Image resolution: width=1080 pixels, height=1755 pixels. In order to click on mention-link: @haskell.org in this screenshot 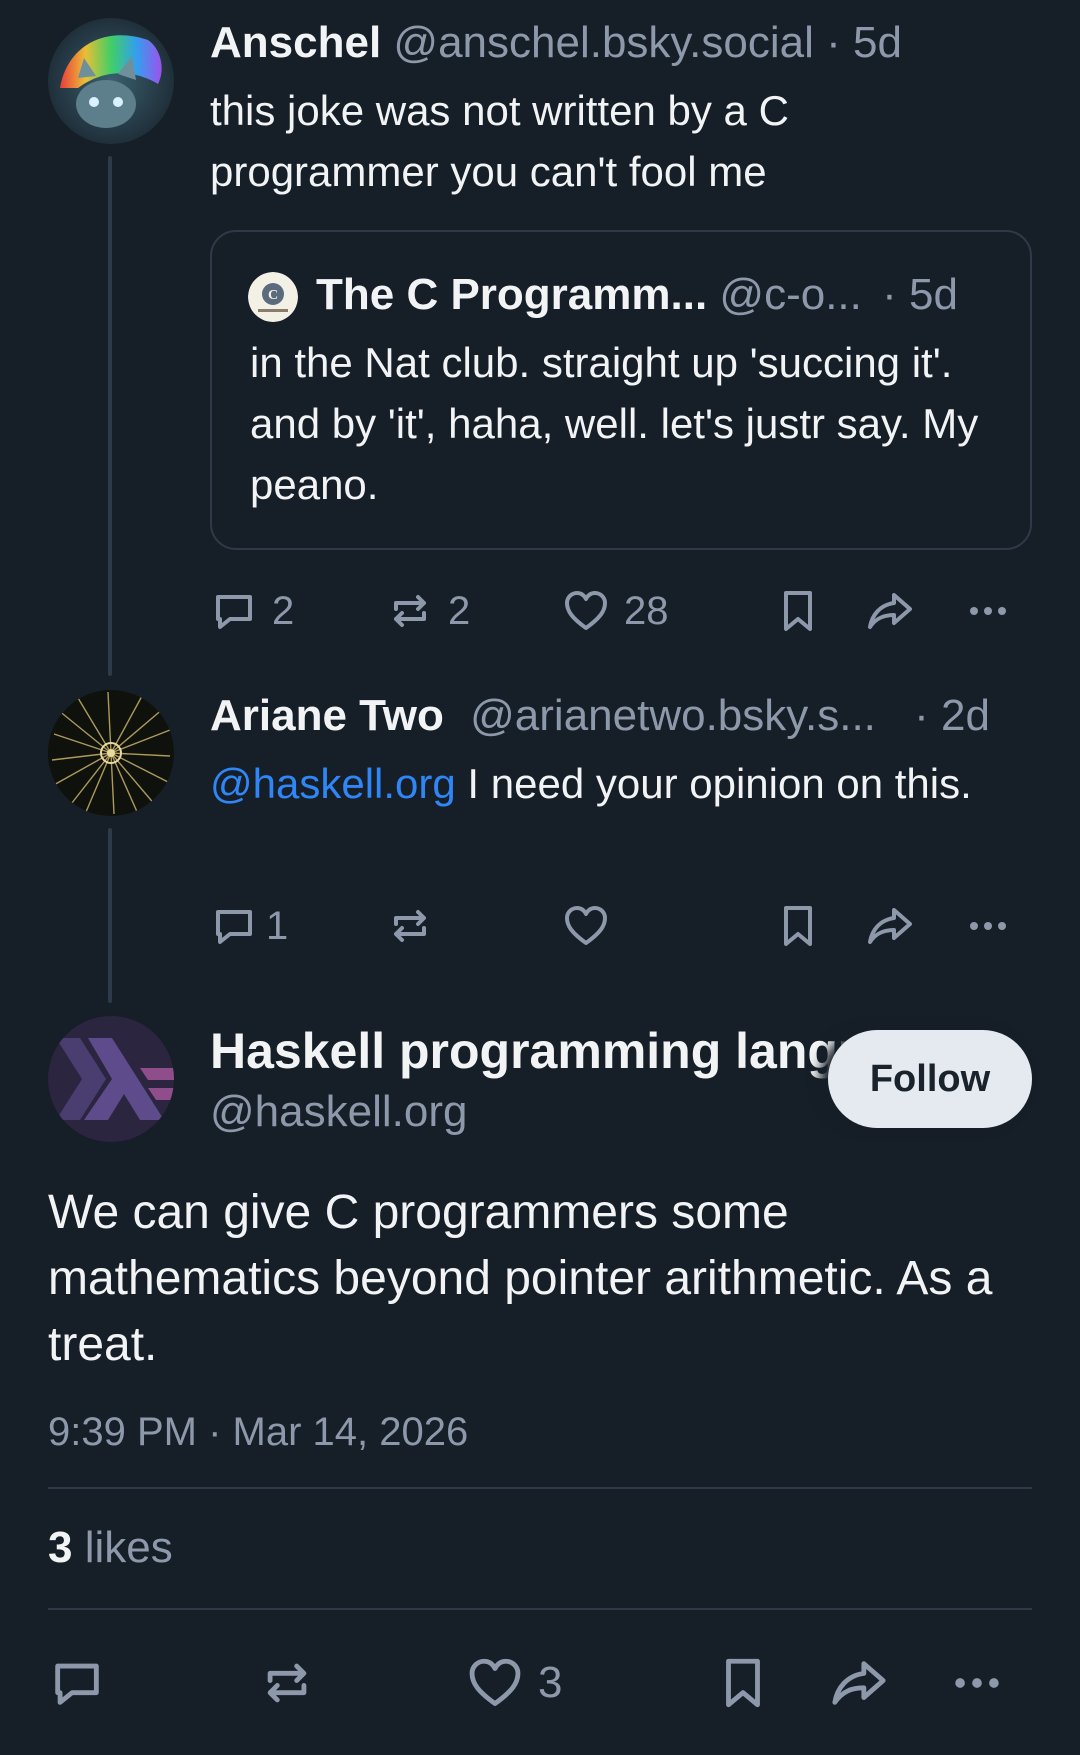, I will do `click(333, 783)`.